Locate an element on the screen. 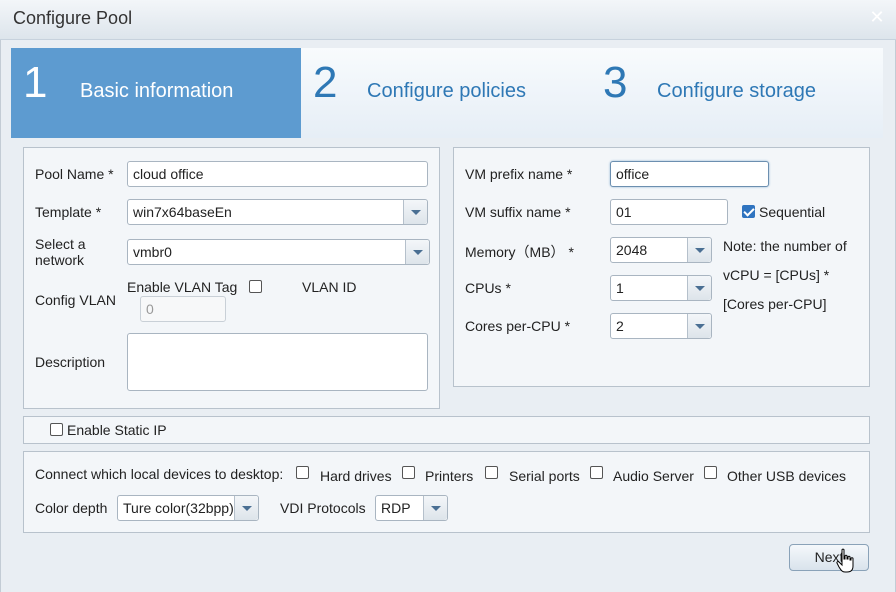  cpus-label: CPUs * is located at coordinates (488, 288).